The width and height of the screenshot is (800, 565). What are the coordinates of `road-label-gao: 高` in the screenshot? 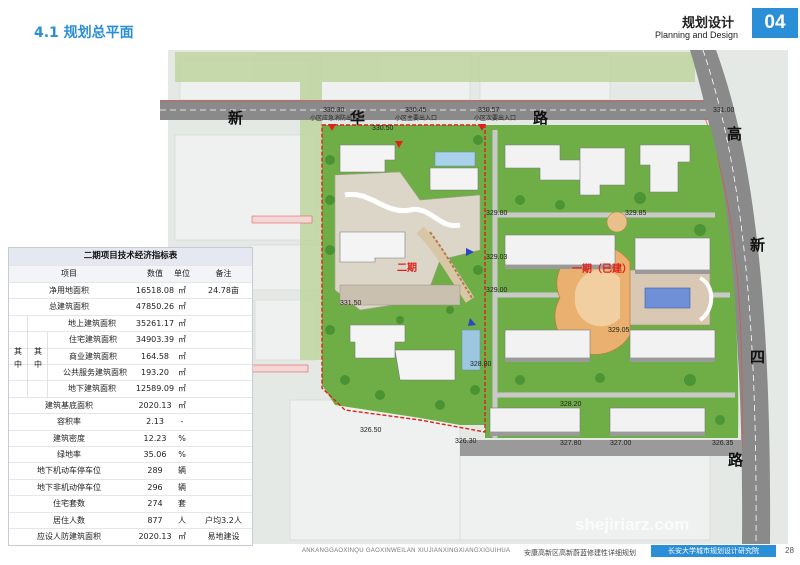 It's located at (734, 134).